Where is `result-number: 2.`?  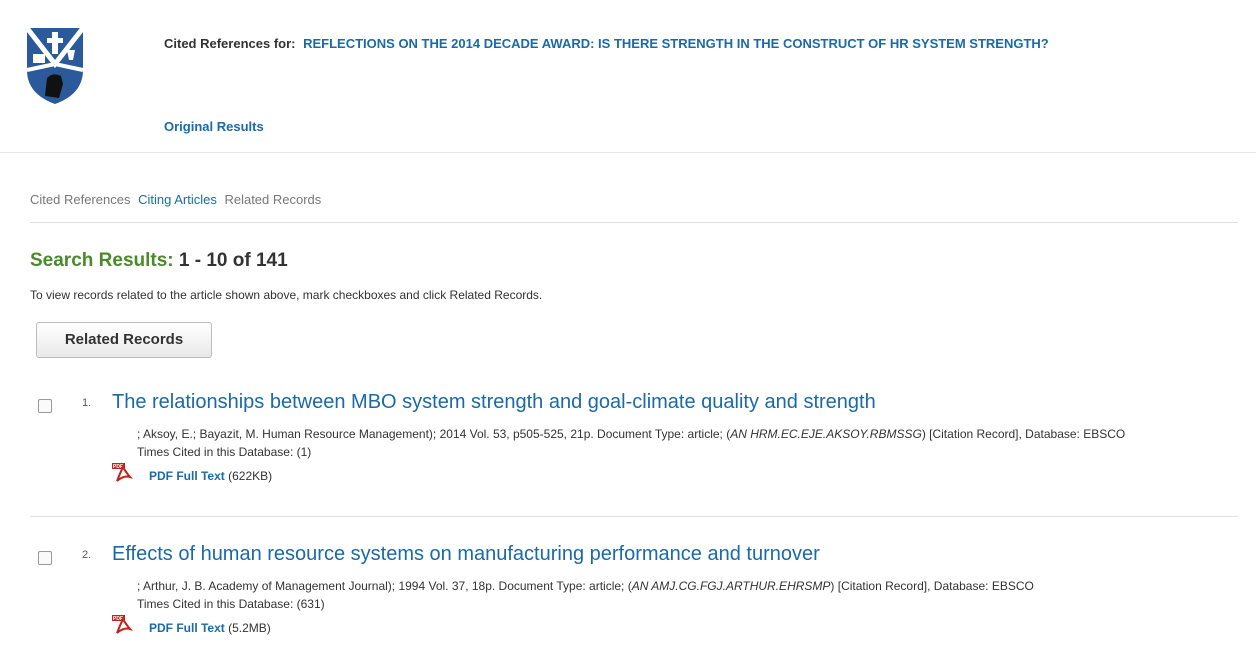
result-number: 2. is located at coordinates (87, 555).